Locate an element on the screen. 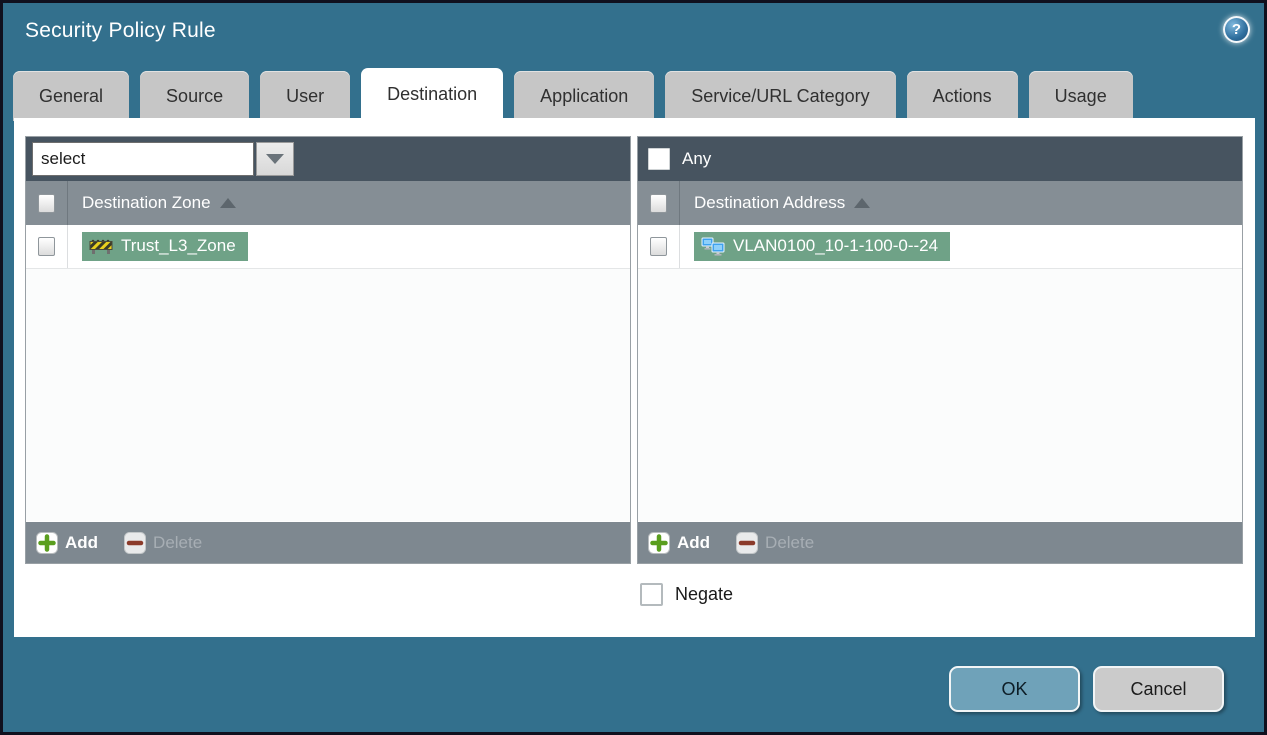  tab-usage: Usage is located at coordinates (1080, 96).